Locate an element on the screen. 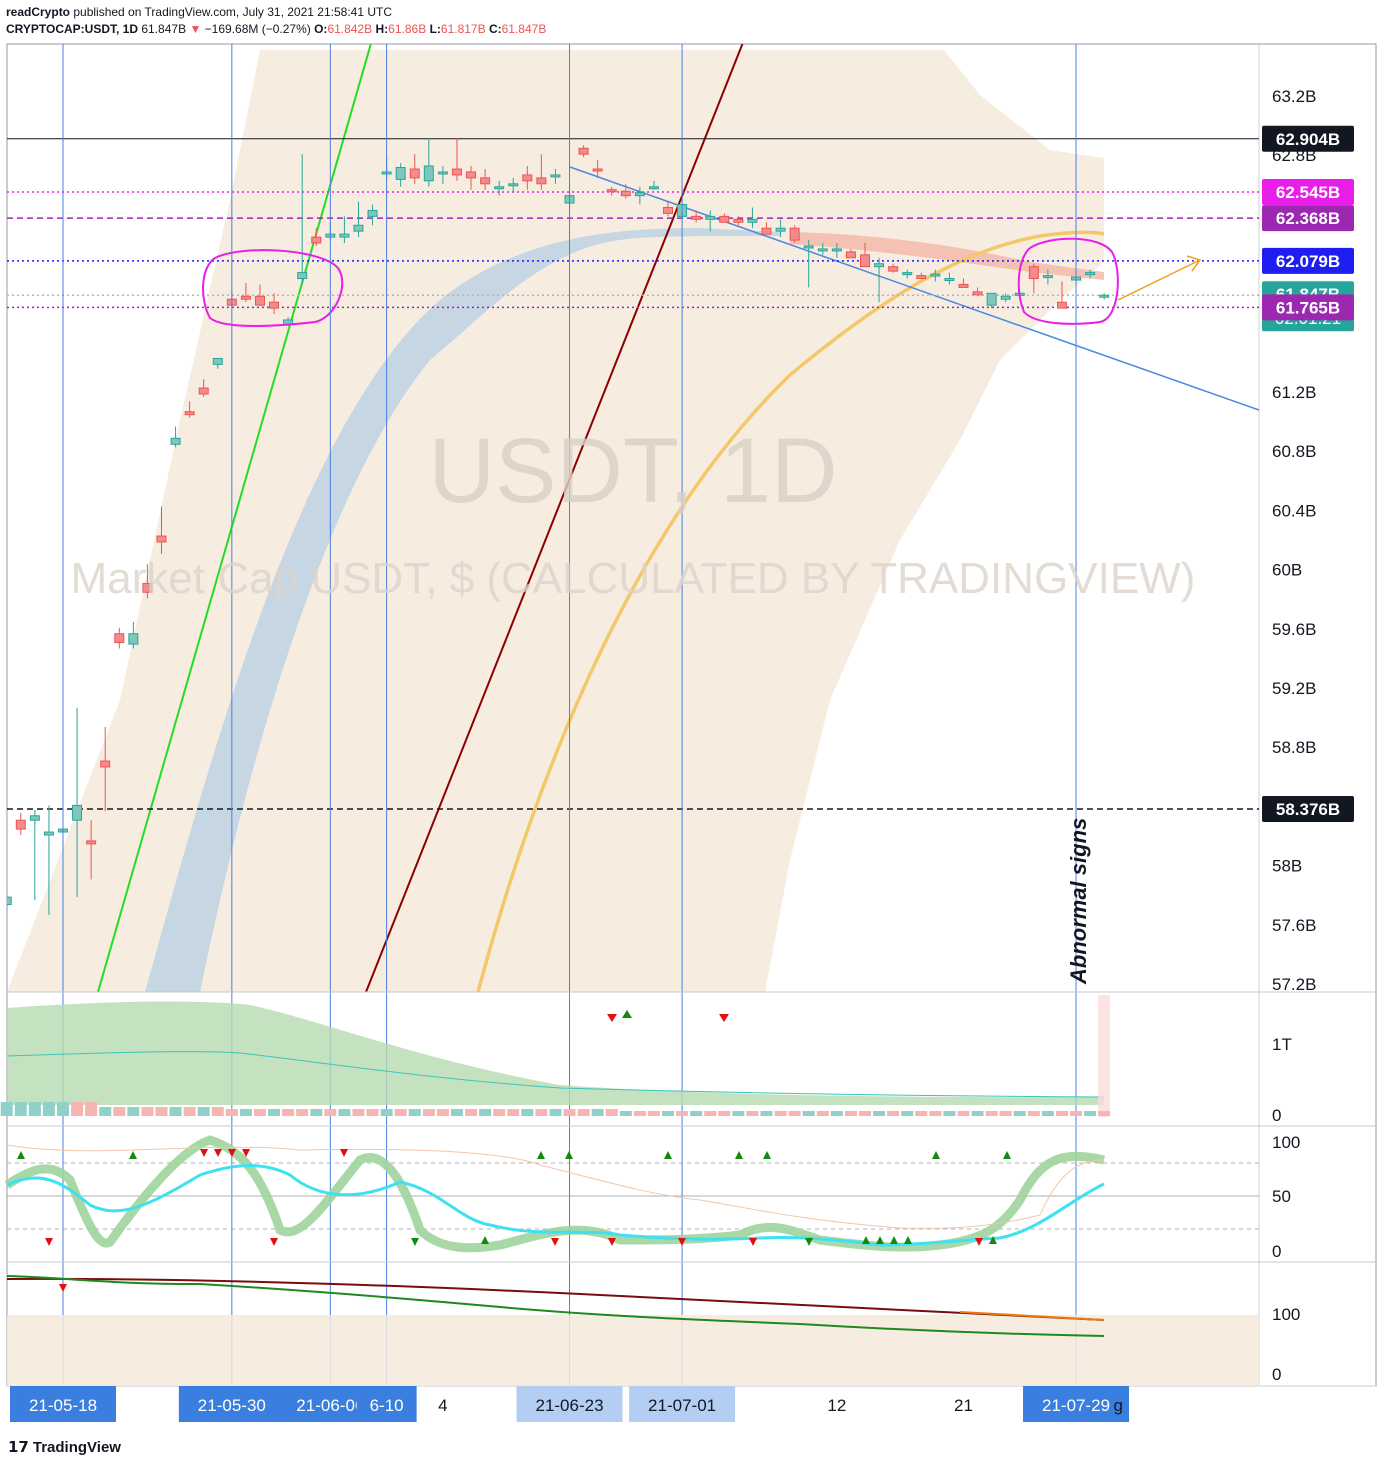 The image size is (1382, 1466). price-axis-label: 62.545B is located at coordinates (1308, 192).